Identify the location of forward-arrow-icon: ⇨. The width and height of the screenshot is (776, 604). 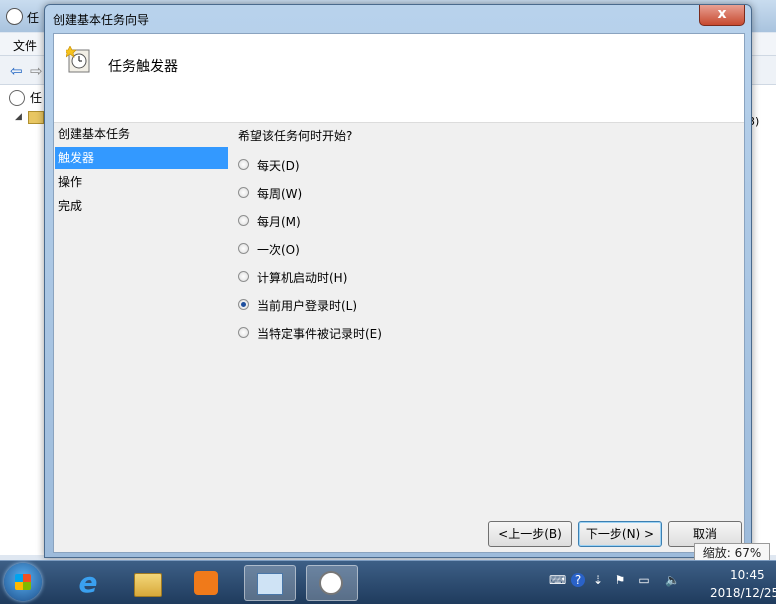
(36, 71).